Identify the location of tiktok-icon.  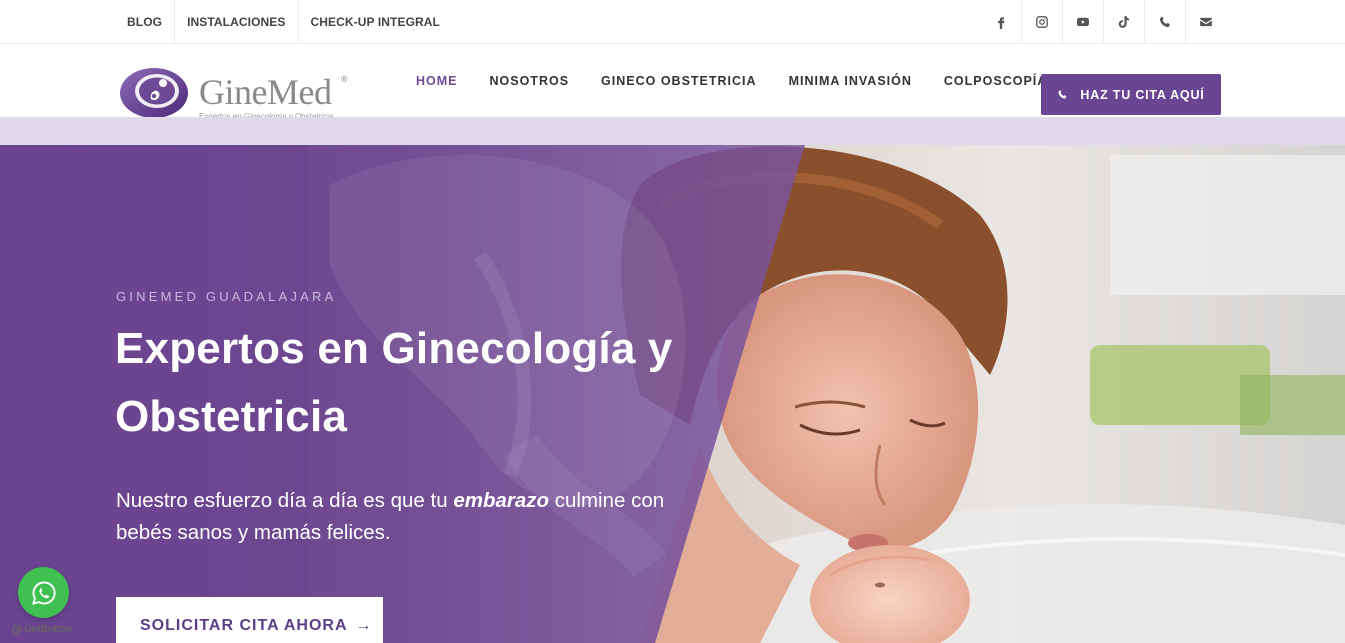
(1123, 21).